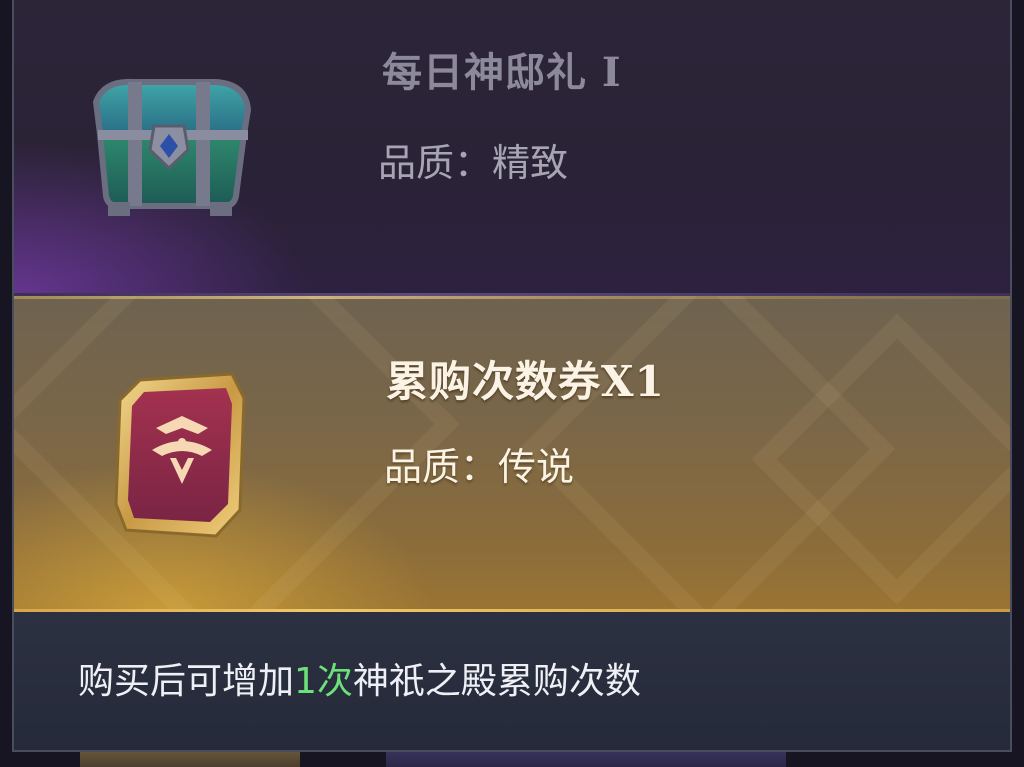 This screenshot has width=1024, height=767. What do you see at coordinates (536, 467) in the screenshot?
I see `quality-value: 传说` at bounding box center [536, 467].